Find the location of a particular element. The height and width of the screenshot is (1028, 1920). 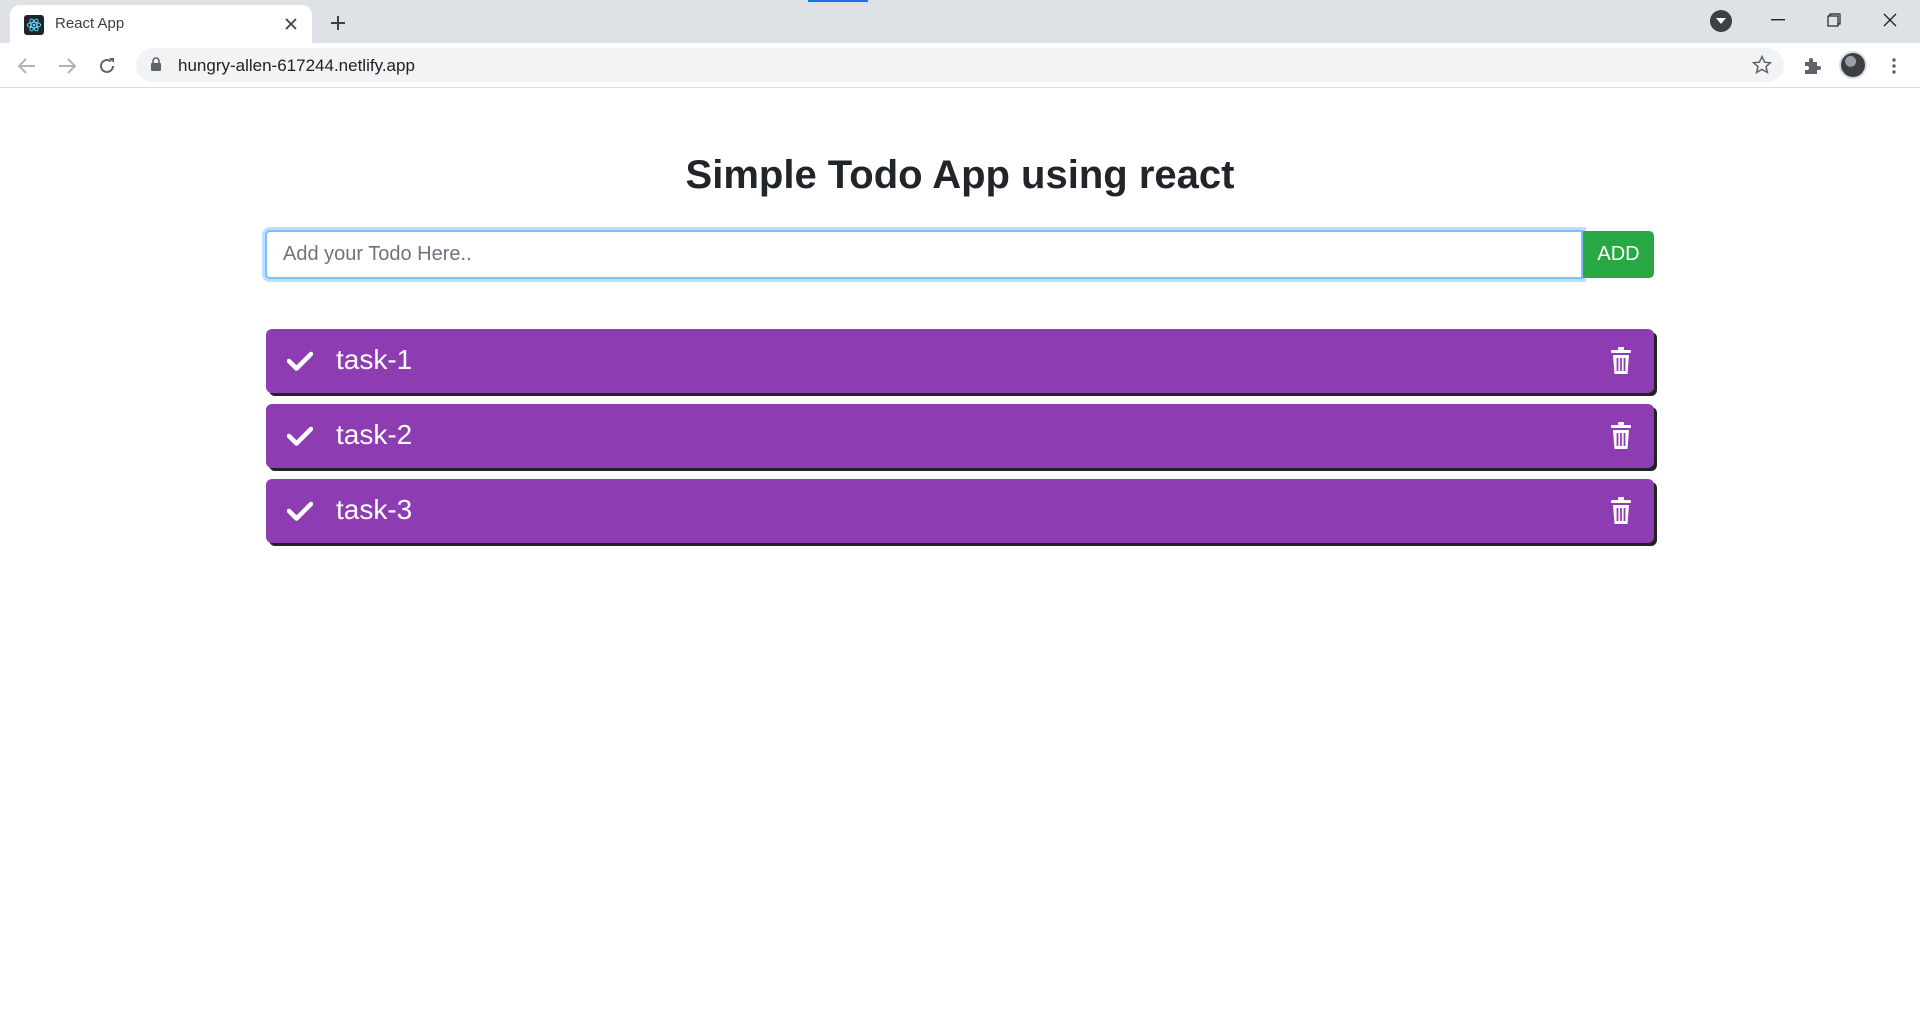

todo-item: task-2 is located at coordinates (960, 436).